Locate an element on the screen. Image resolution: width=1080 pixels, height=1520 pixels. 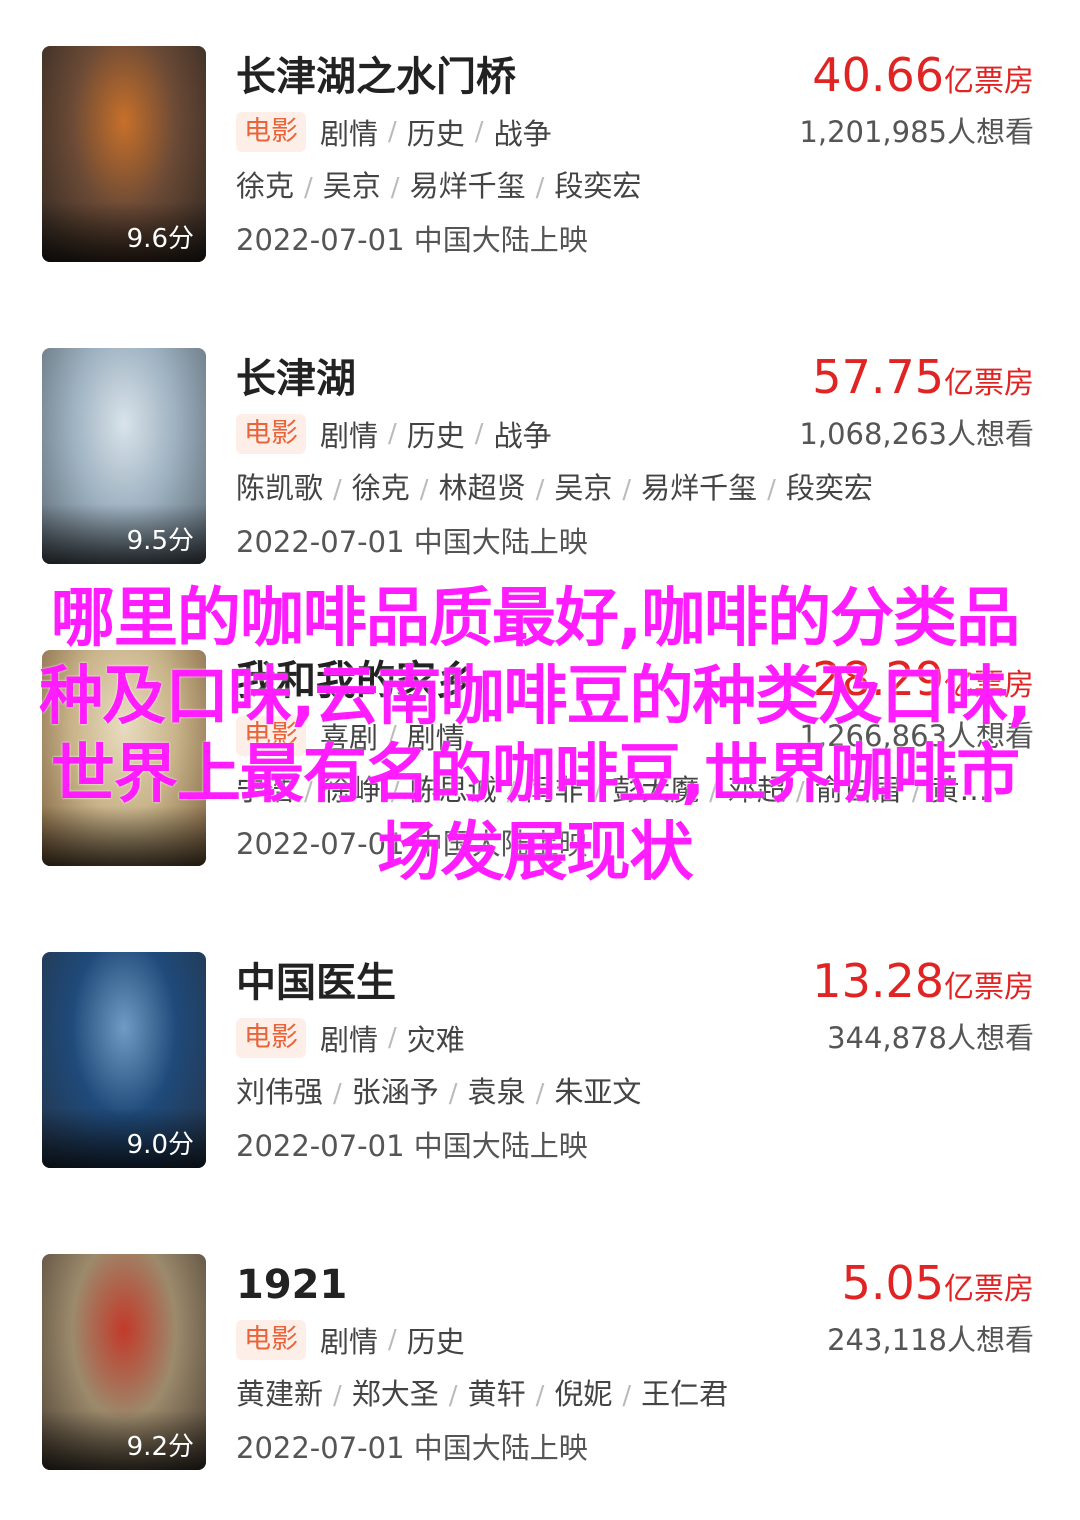
box-office-value: 40.66 is located at coordinates (878, 75).